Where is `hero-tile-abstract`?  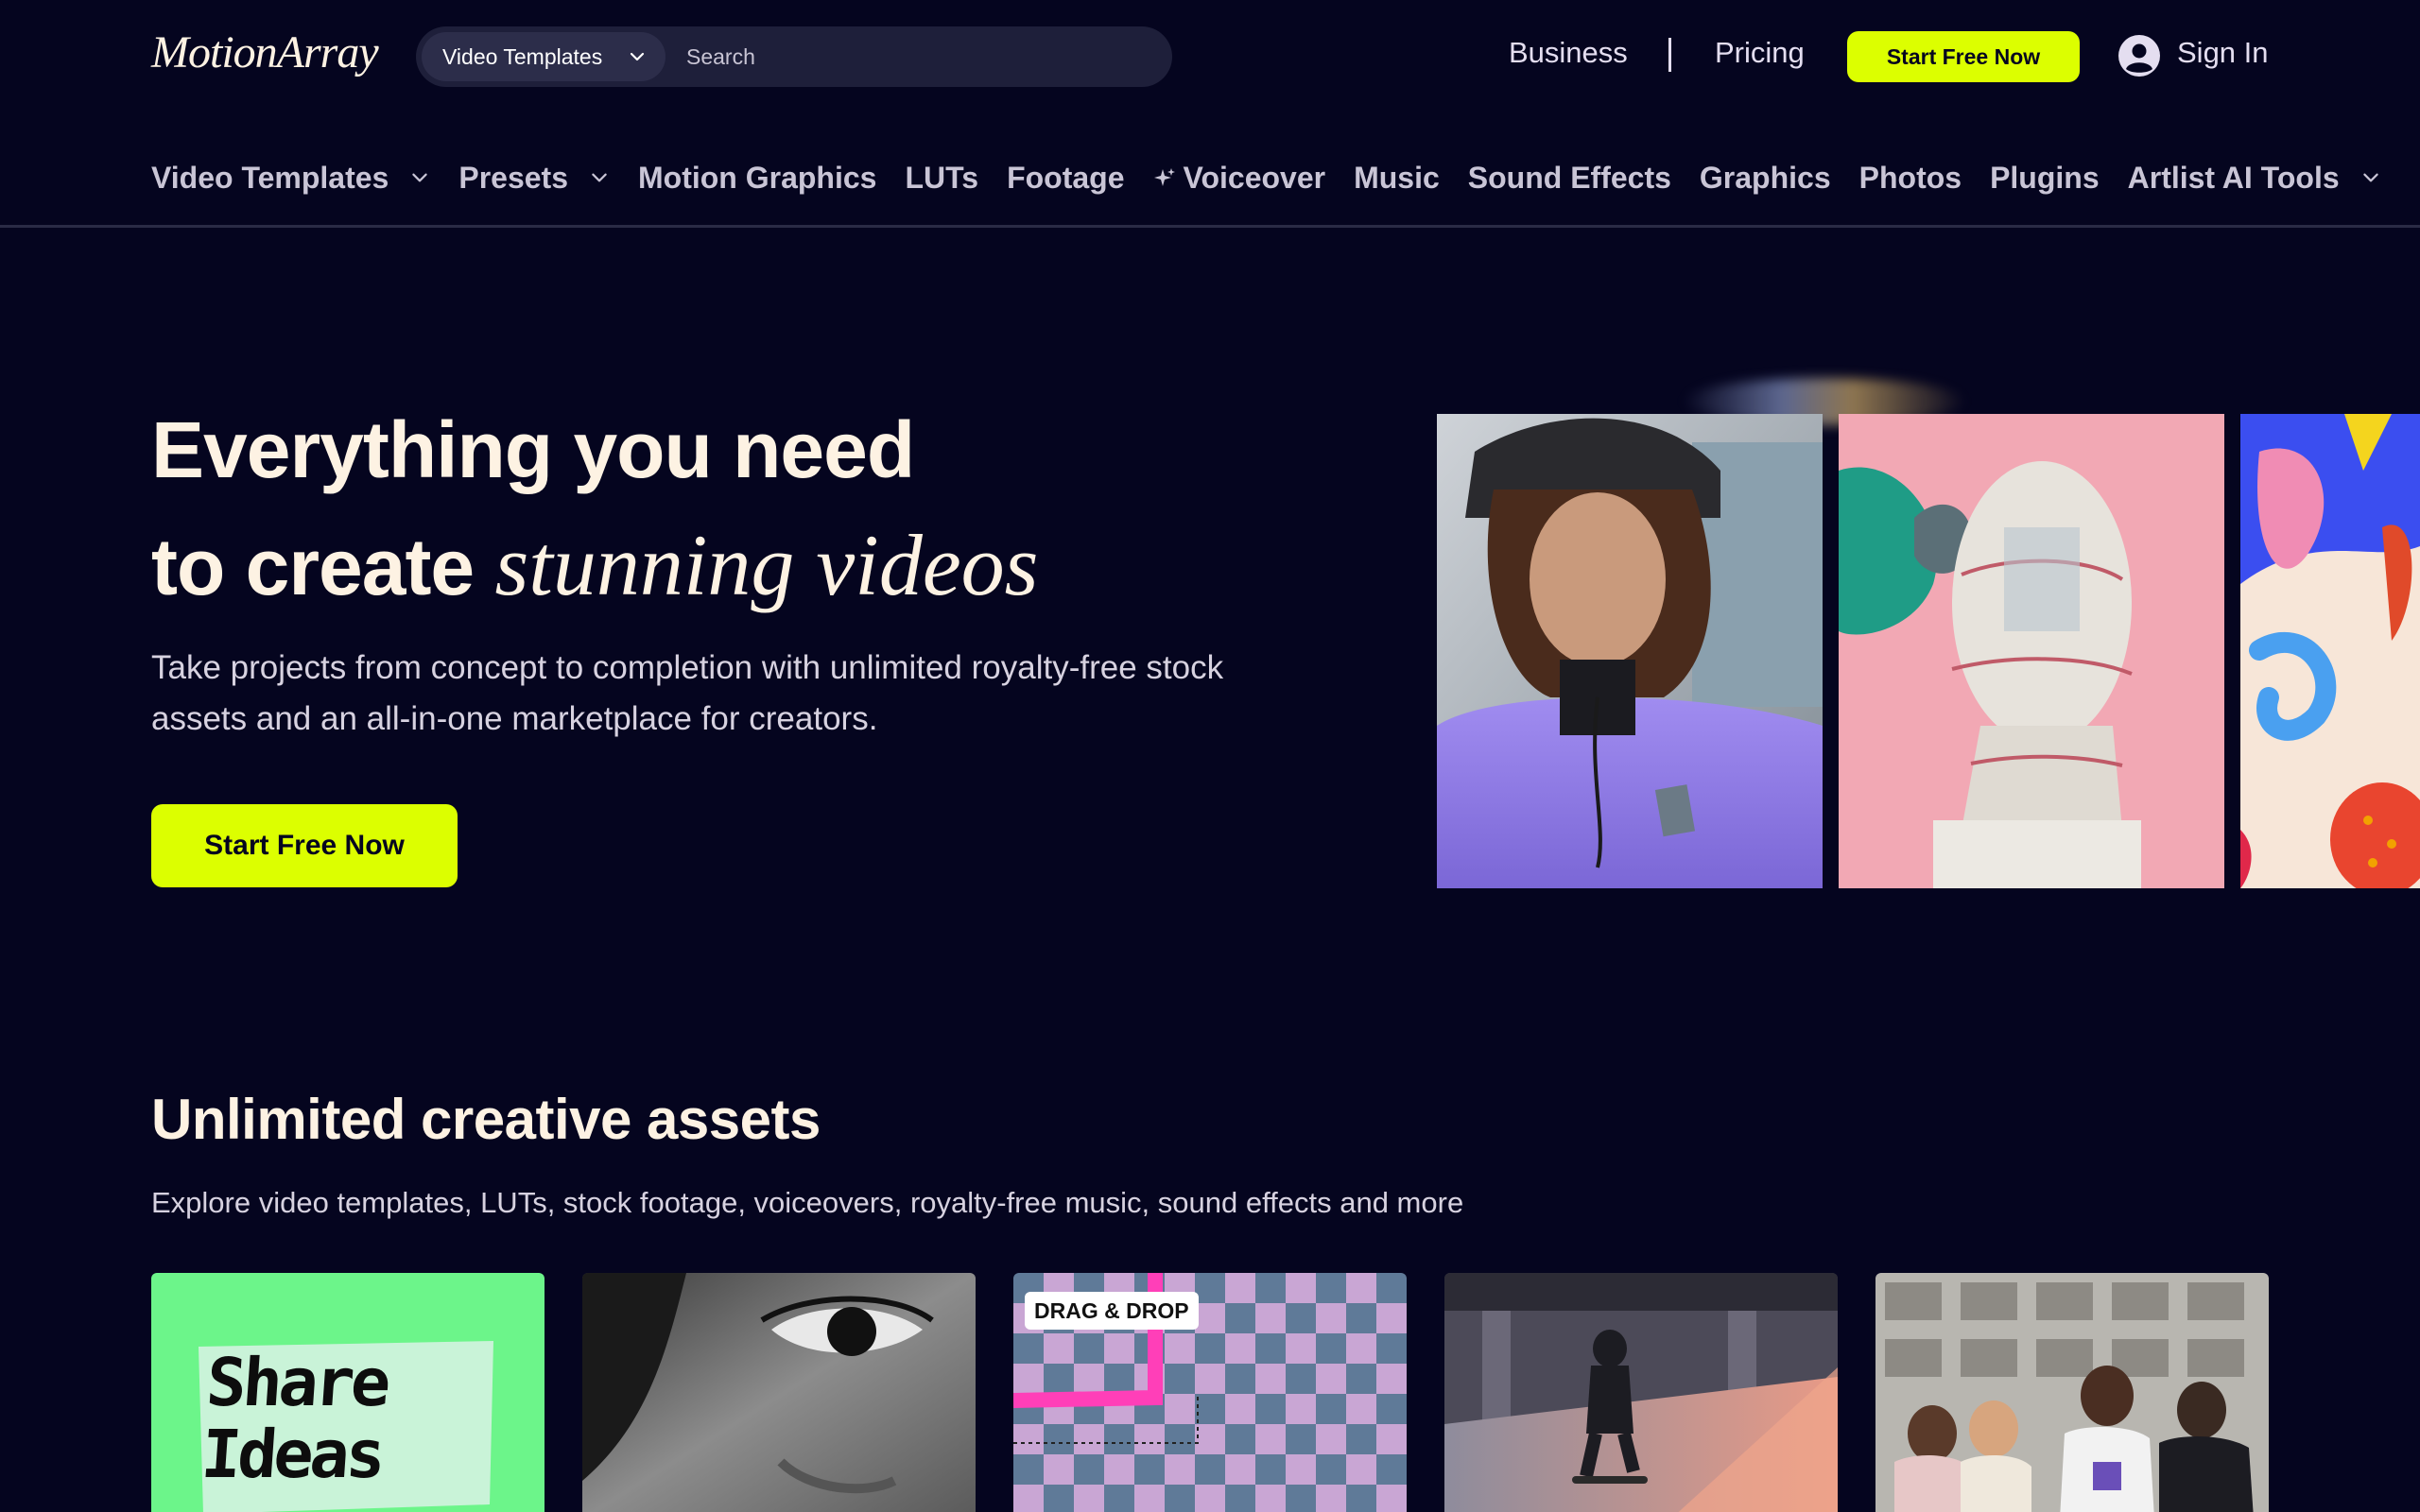
hero-tile-abstract is located at coordinates (2330, 651).